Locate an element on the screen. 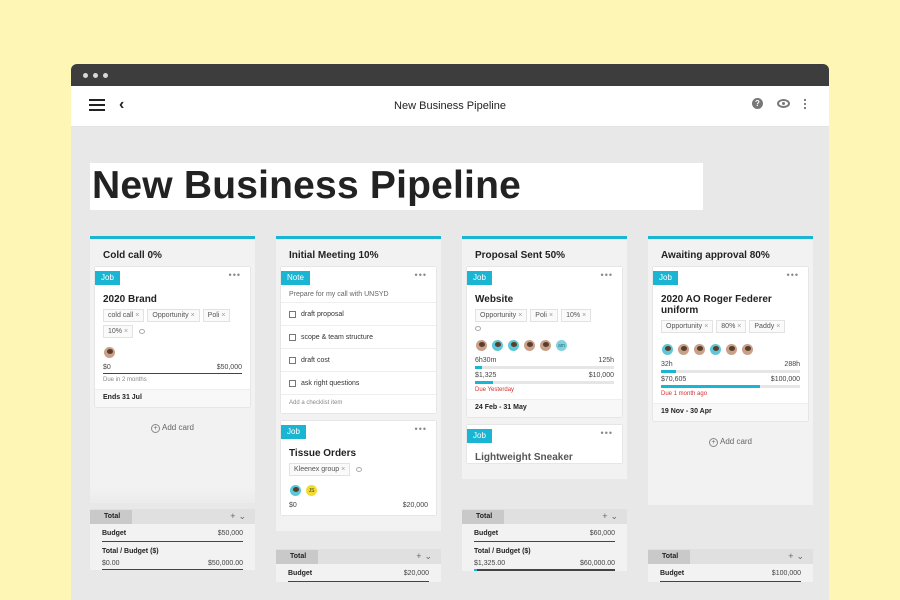 The height and width of the screenshot is (600, 900). job-card: Job ••• Lightweight Sneaker is located at coordinates (544, 444).